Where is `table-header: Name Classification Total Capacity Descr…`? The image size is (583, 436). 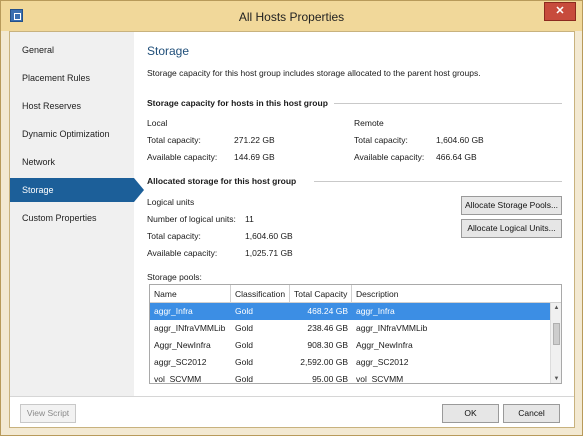 table-header: Name Classification Total Capacity Descr… is located at coordinates (355, 294).